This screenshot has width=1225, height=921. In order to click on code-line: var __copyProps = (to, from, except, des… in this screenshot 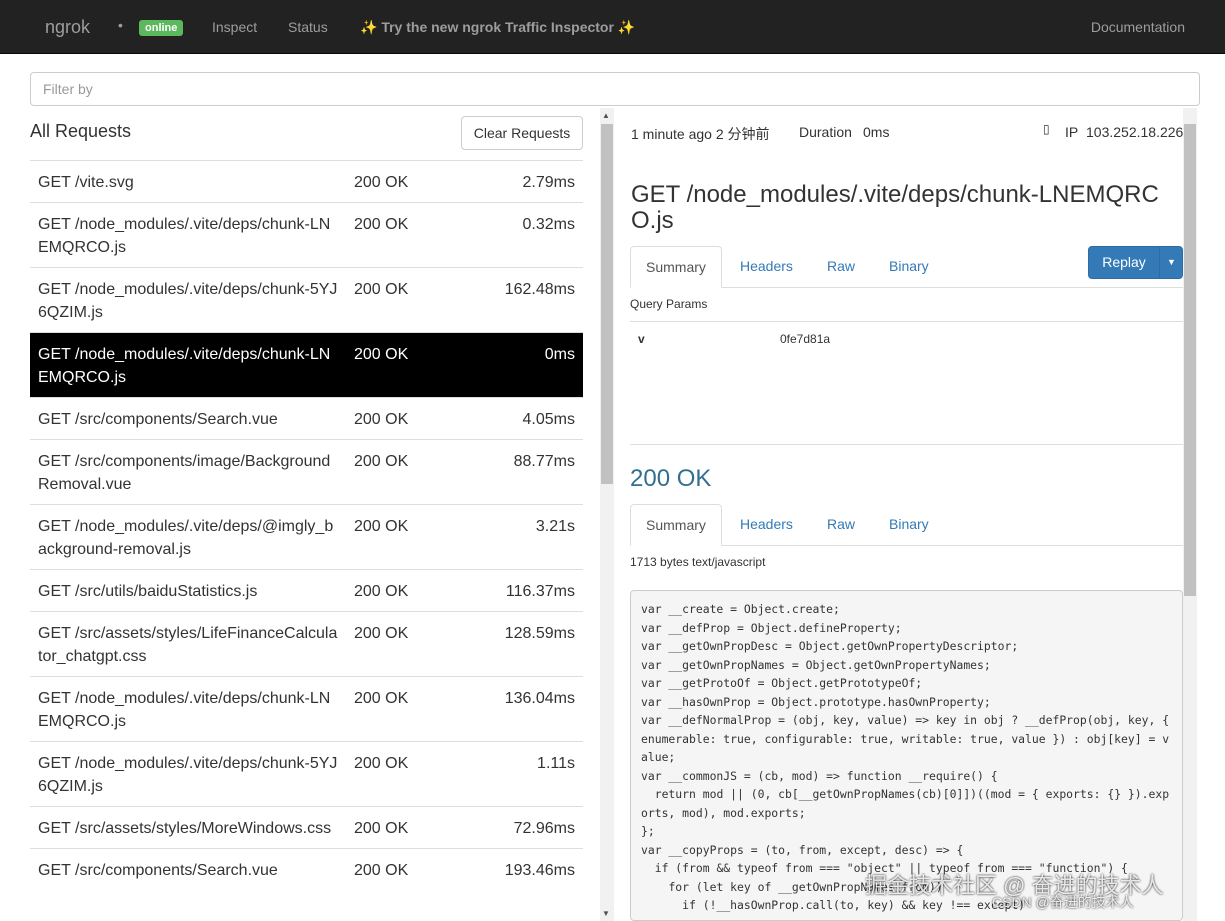, I will do `click(802, 849)`.